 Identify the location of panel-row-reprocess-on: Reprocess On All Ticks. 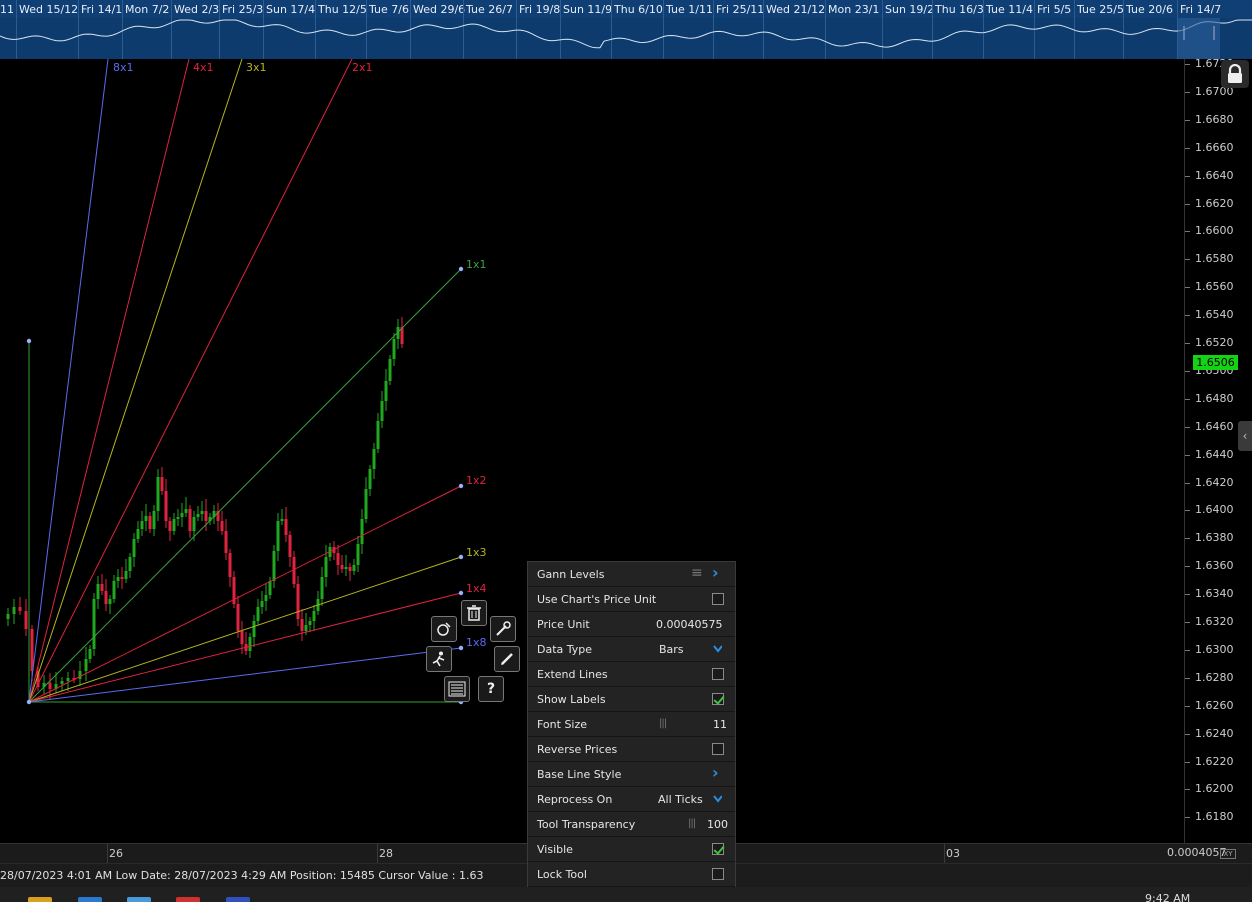
(631, 799).